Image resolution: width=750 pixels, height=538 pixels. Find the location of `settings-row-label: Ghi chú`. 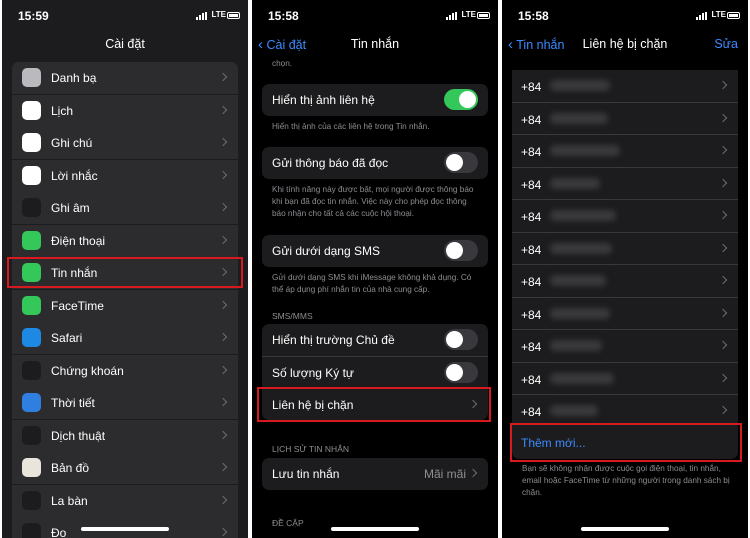

settings-row-label: Ghi chú is located at coordinates (72, 143).